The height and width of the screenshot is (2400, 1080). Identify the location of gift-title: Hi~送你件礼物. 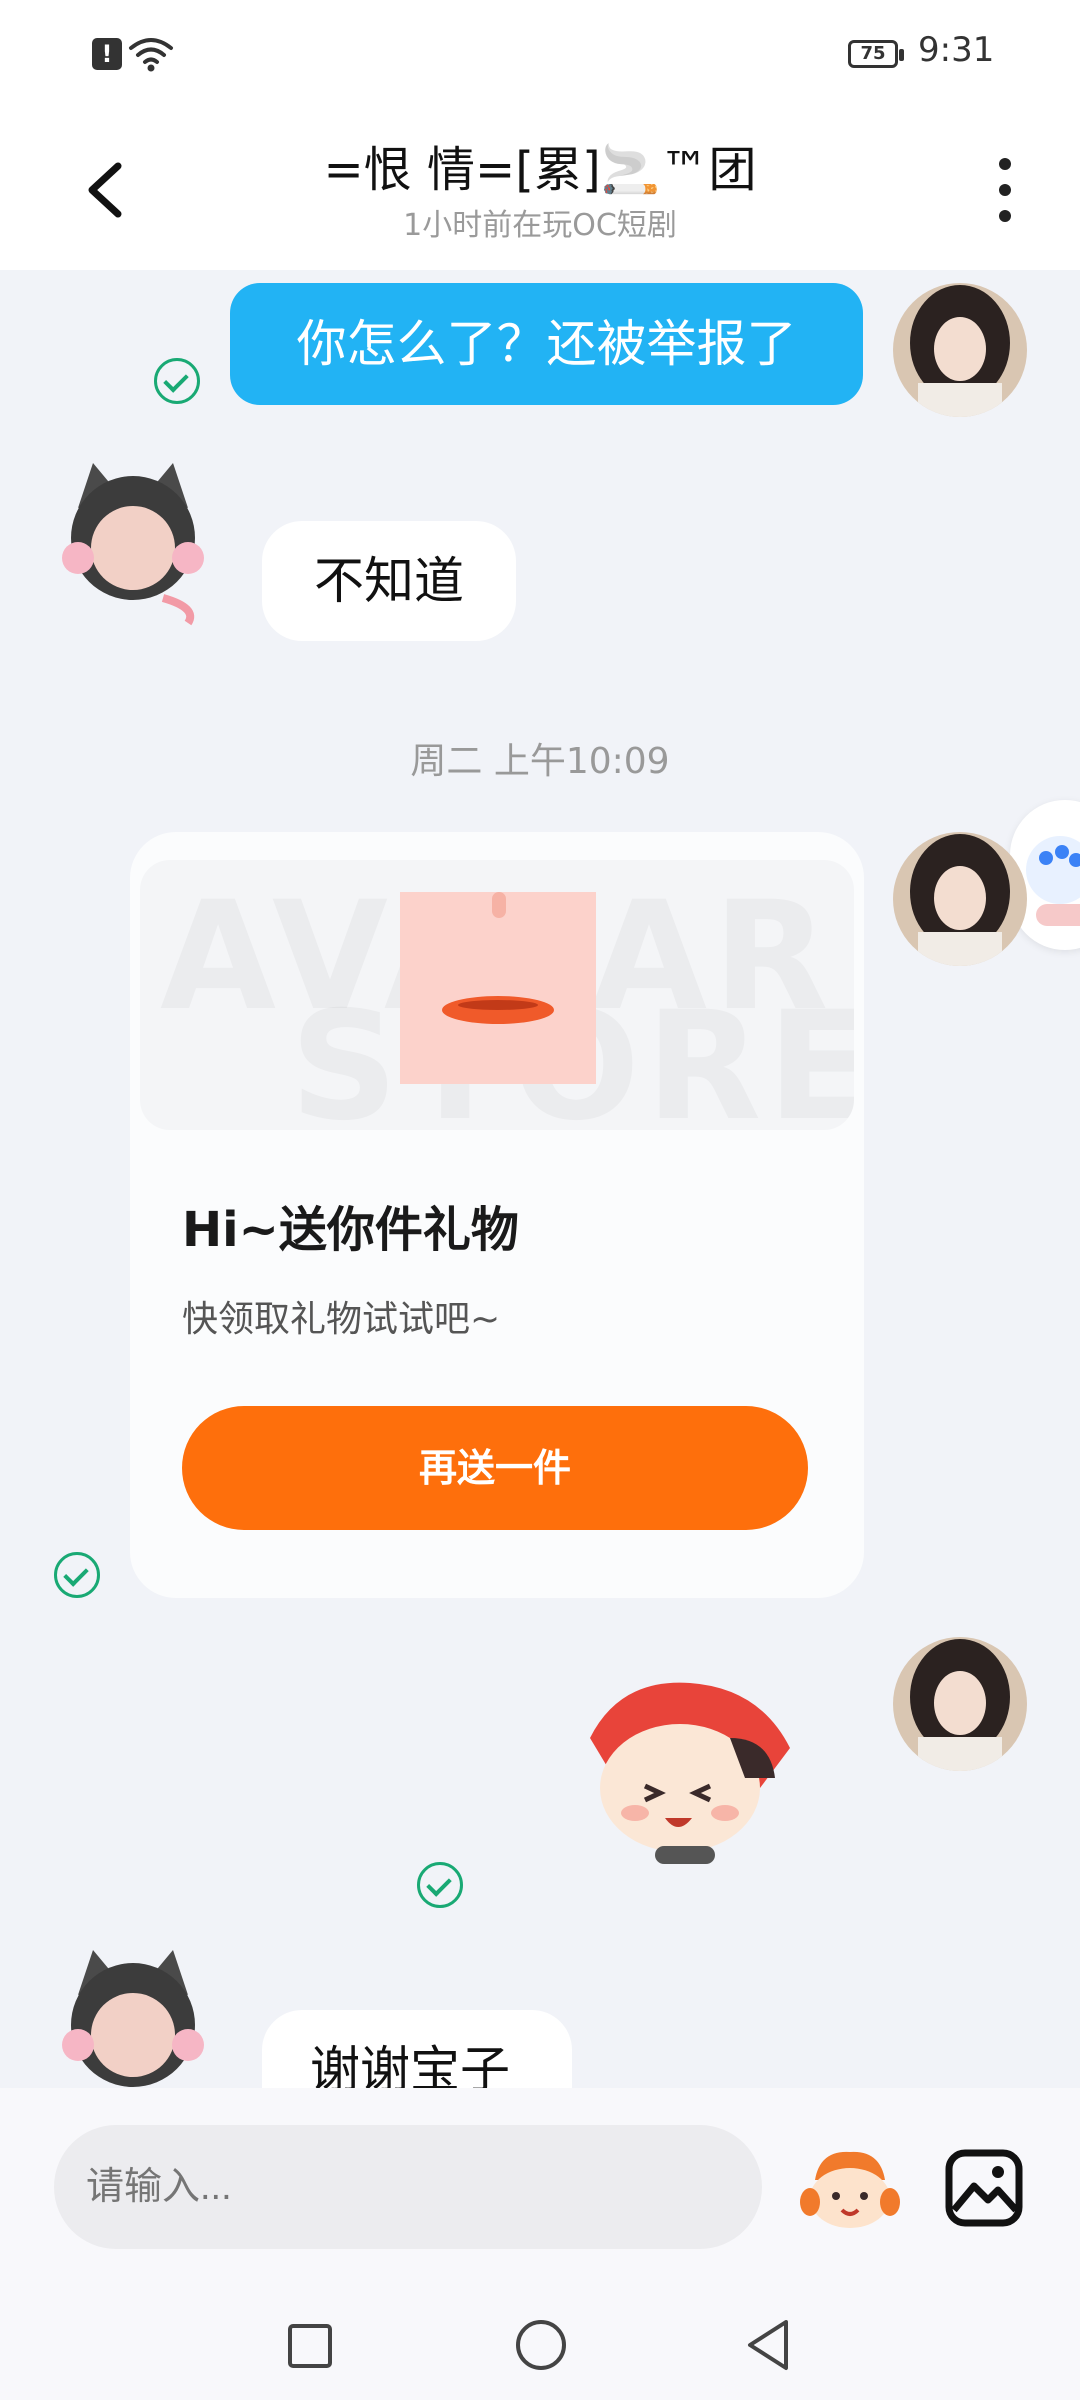
(350, 1230).